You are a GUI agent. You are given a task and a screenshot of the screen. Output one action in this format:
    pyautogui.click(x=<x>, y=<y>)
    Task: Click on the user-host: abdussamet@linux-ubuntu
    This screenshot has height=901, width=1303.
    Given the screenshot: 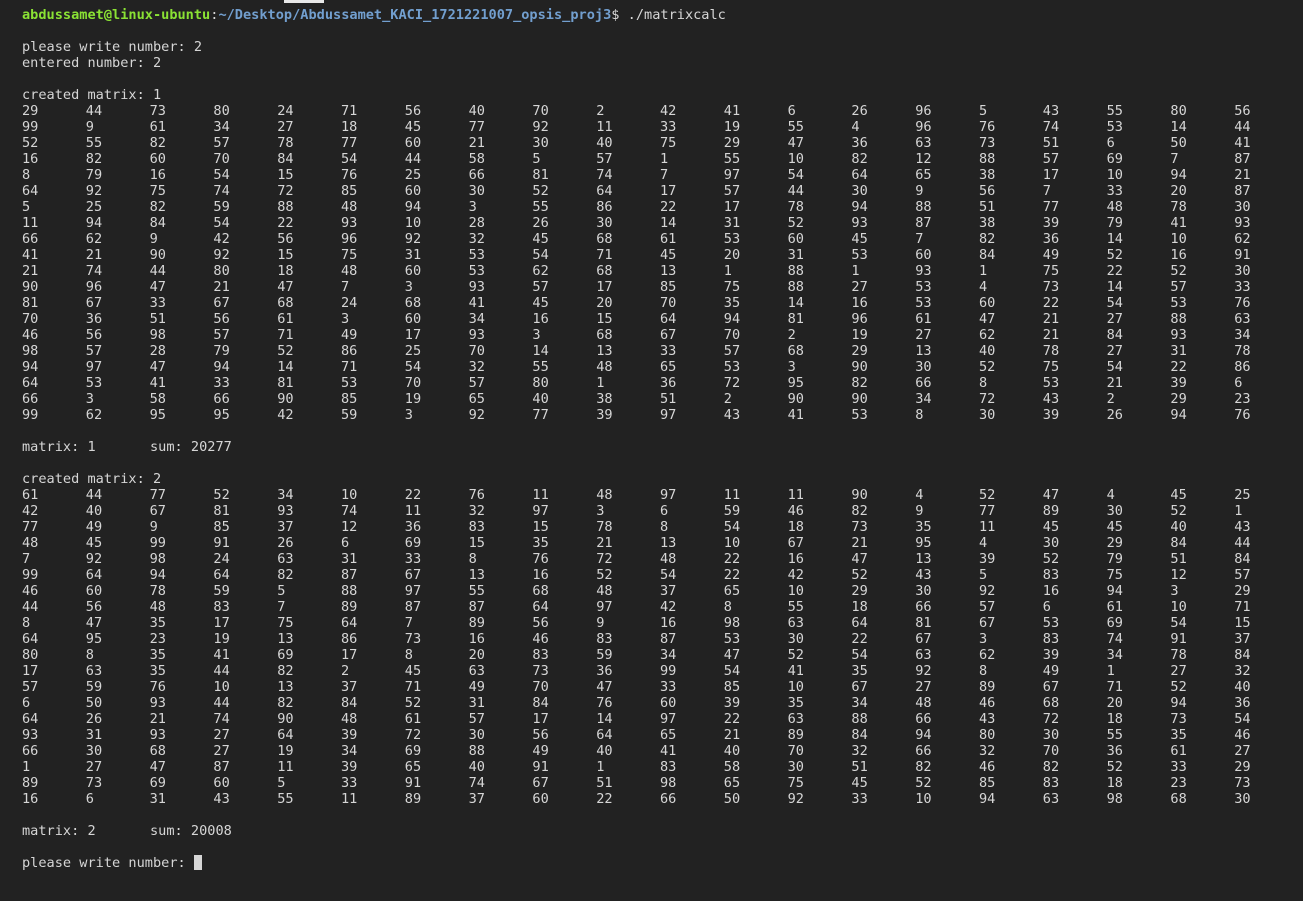 What is the action you would take?
    pyautogui.click(x=116, y=15)
    